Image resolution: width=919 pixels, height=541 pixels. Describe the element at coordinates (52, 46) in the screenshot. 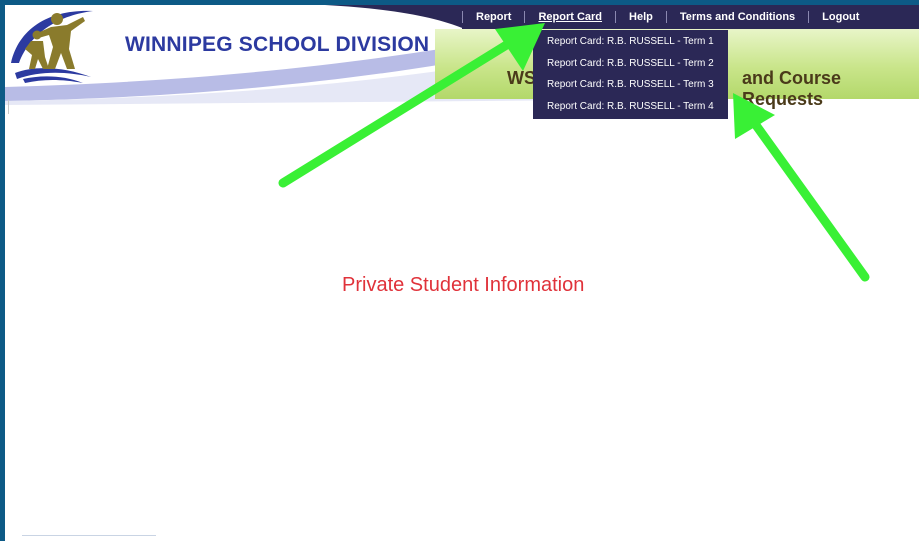

I see `wsd-logo-icon` at that location.